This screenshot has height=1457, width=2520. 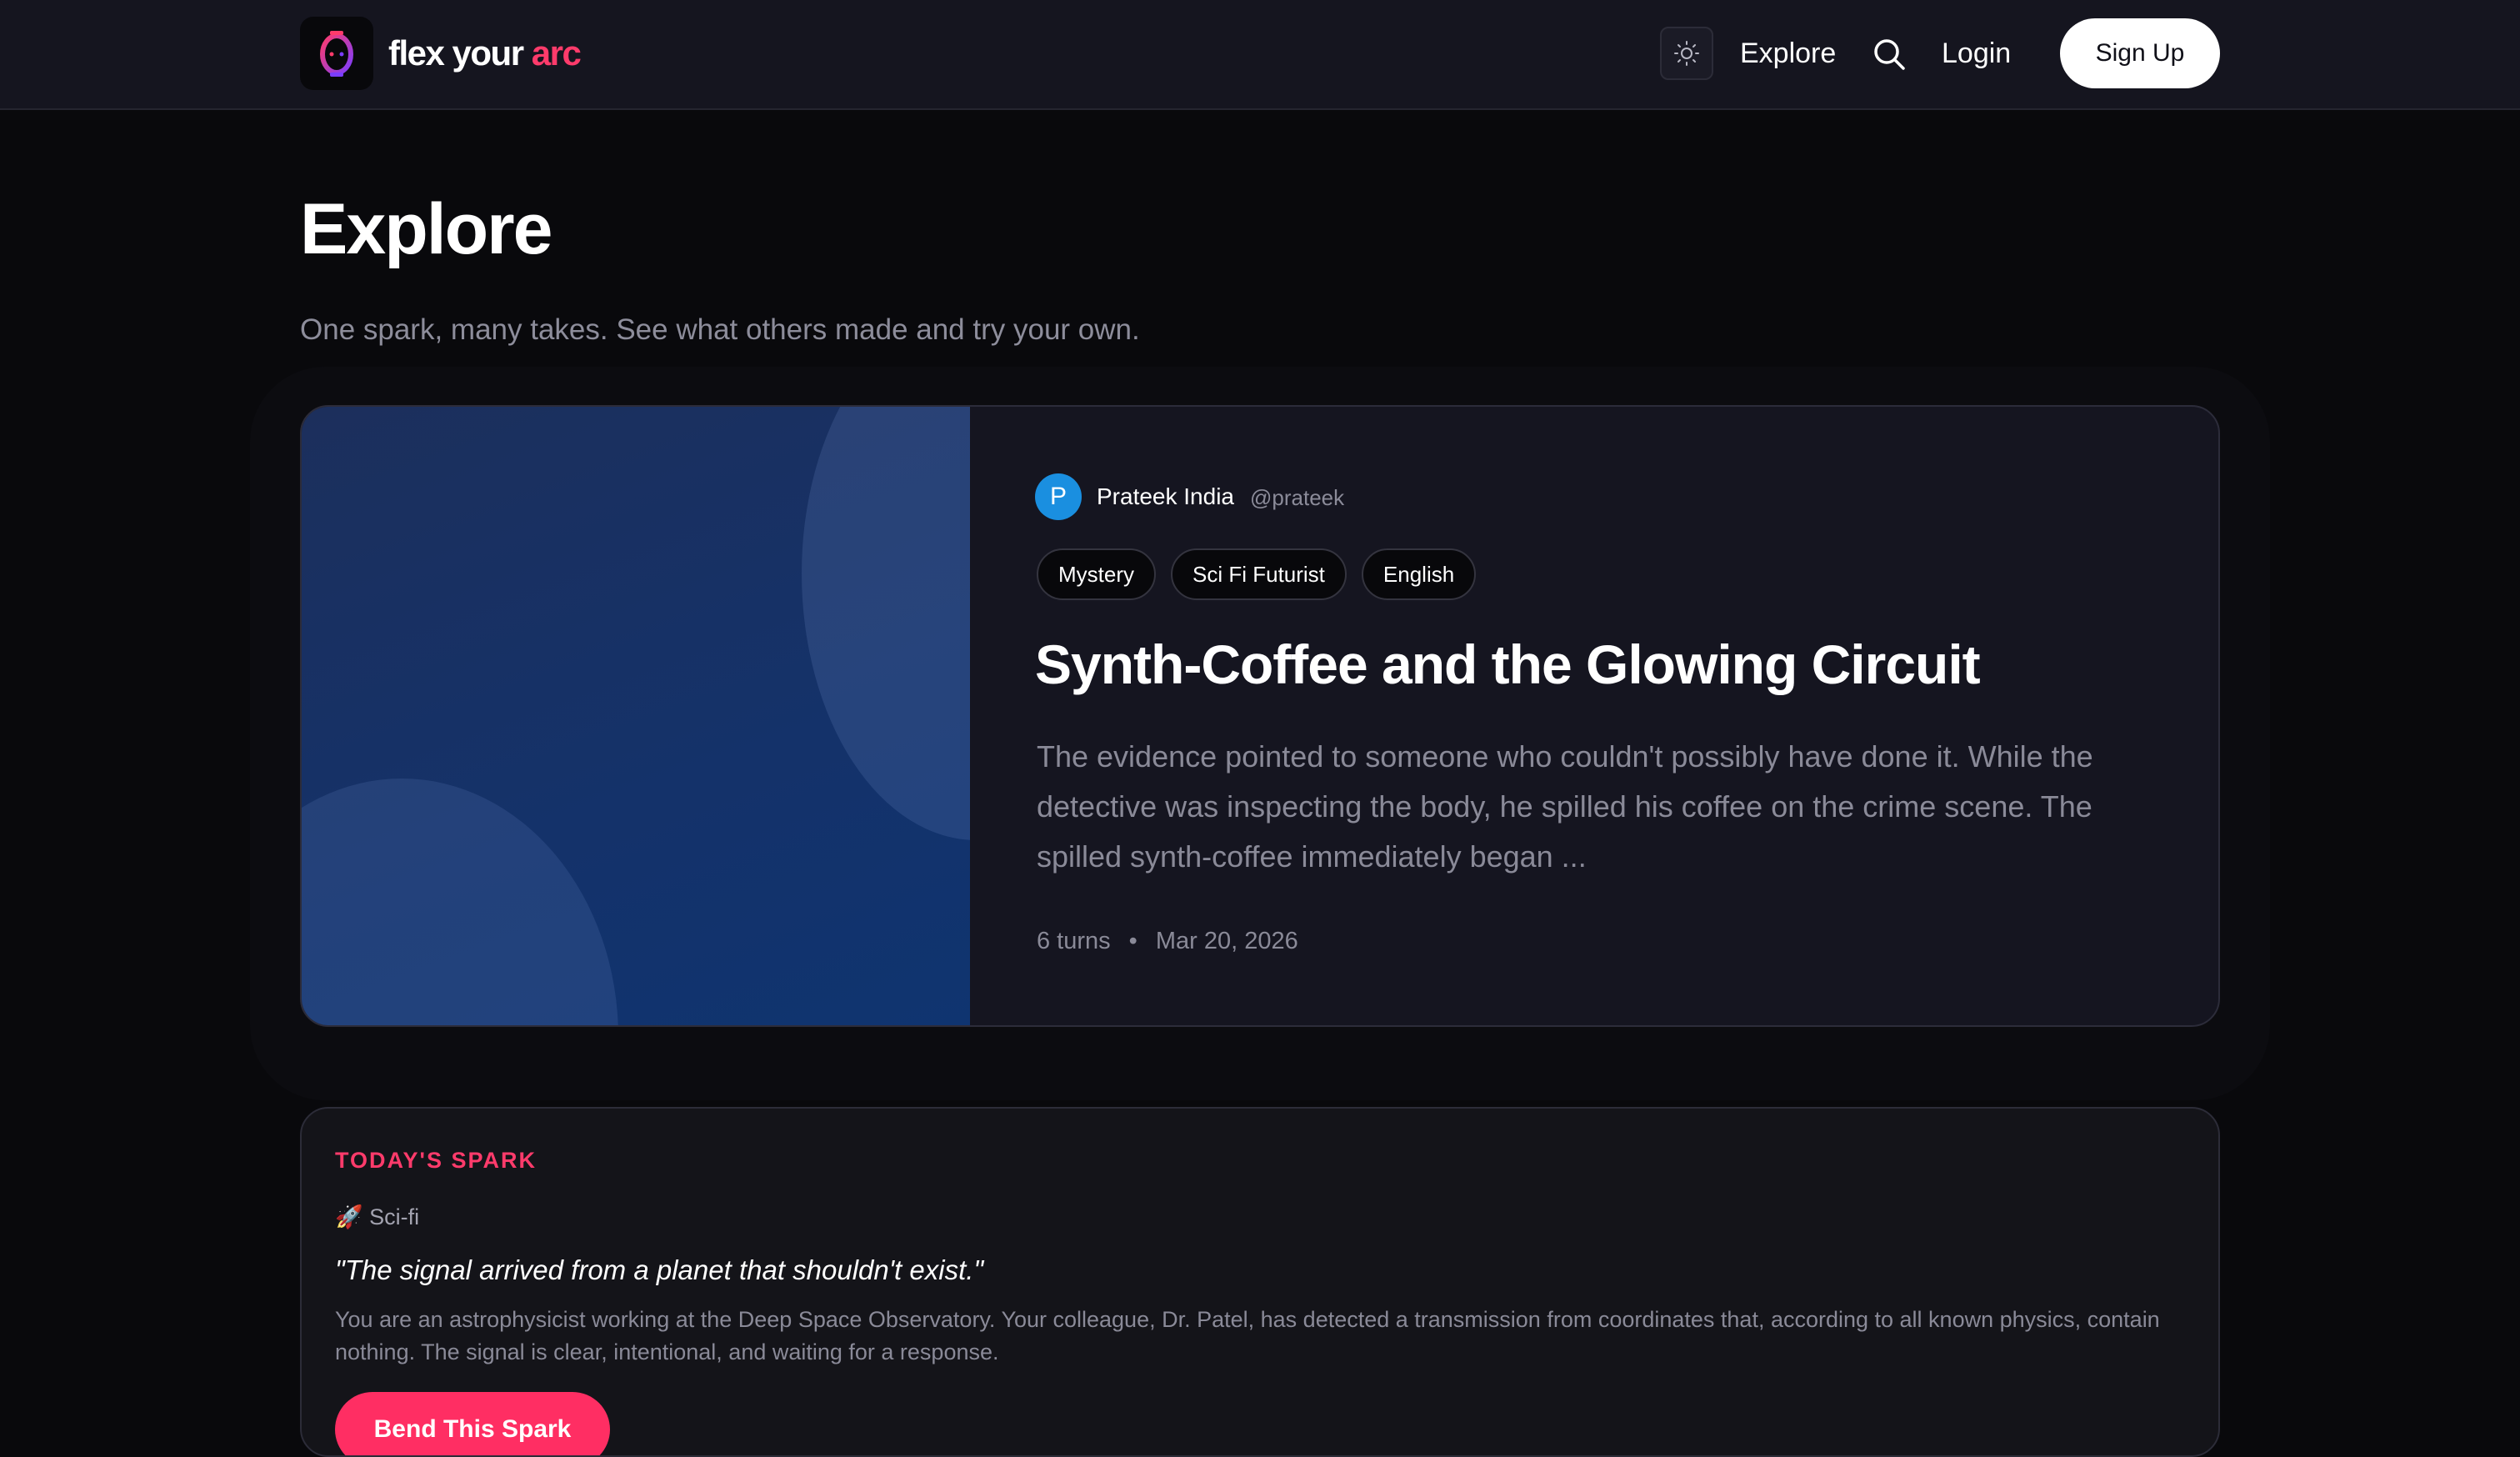 What do you see at coordinates (436, 1160) in the screenshot?
I see `spark-label: TODAY'S SPARK` at bounding box center [436, 1160].